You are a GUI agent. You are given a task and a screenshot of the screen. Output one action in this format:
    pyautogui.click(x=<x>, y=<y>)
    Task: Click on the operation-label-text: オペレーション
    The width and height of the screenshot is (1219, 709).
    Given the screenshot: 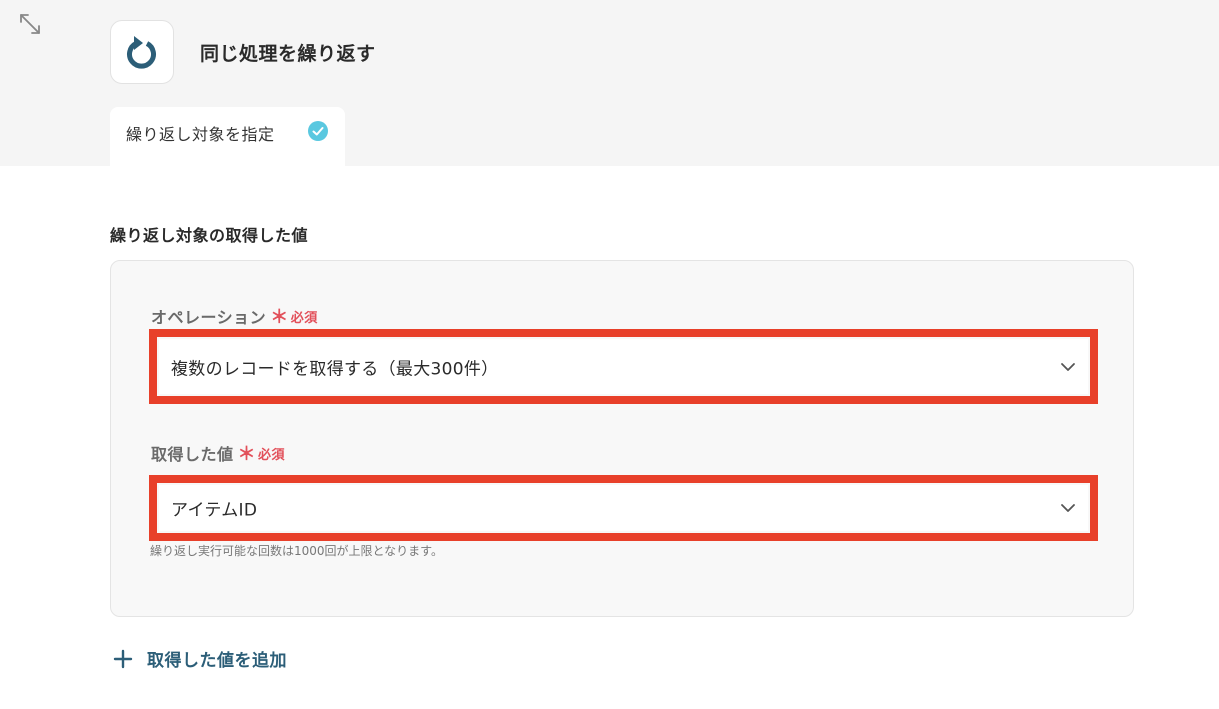 What is the action you would take?
    pyautogui.click(x=209, y=317)
    